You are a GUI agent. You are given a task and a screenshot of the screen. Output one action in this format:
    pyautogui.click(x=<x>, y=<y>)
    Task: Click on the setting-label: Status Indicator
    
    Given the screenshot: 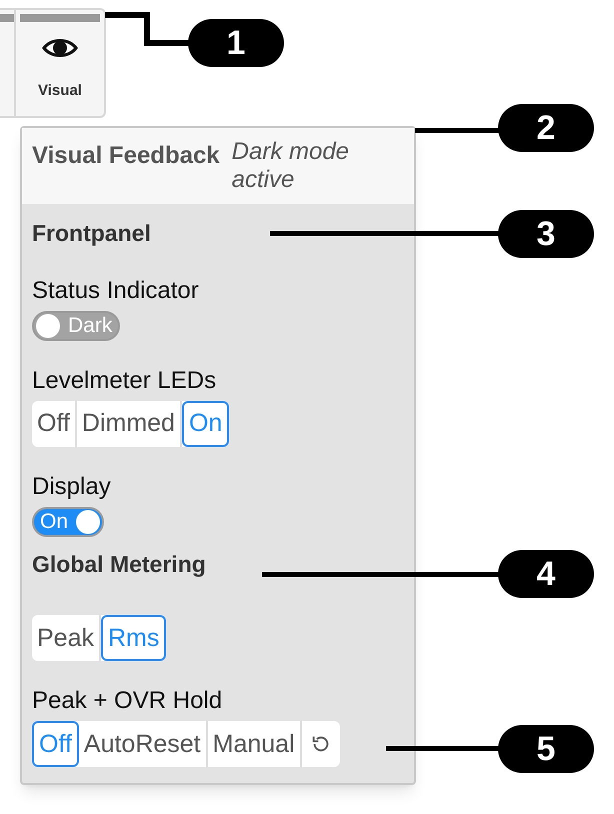 What is the action you would take?
    pyautogui.click(x=115, y=291)
    